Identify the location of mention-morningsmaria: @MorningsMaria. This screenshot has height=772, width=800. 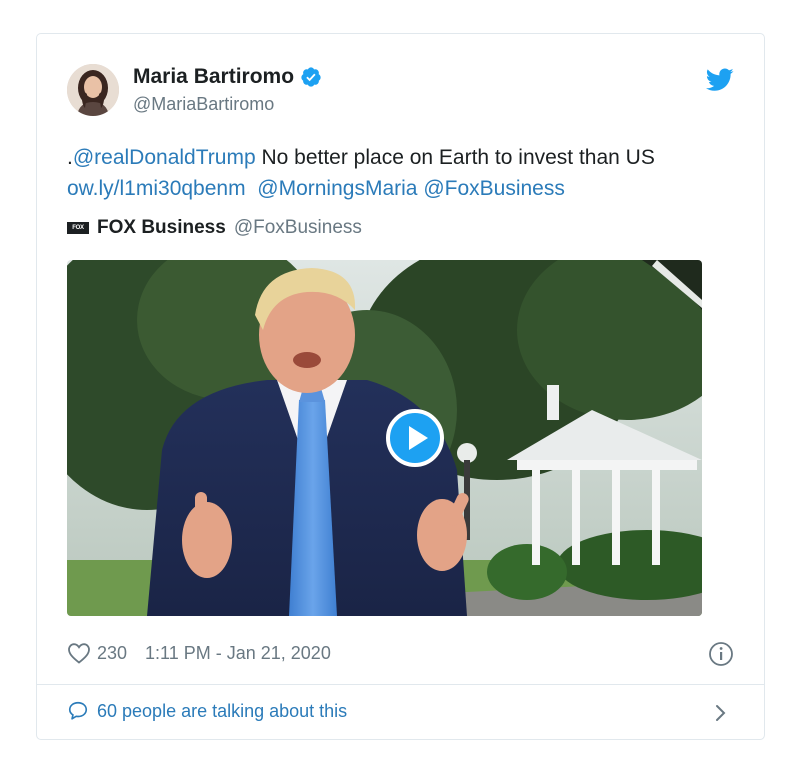
(337, 188).